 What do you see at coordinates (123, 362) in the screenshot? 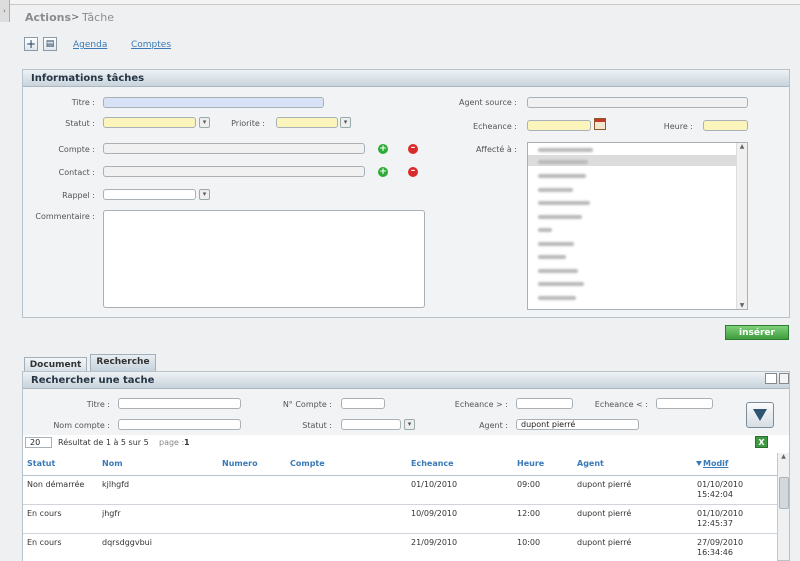
I see `tab-recherche: Recherche` at bounding box center [123, 362].